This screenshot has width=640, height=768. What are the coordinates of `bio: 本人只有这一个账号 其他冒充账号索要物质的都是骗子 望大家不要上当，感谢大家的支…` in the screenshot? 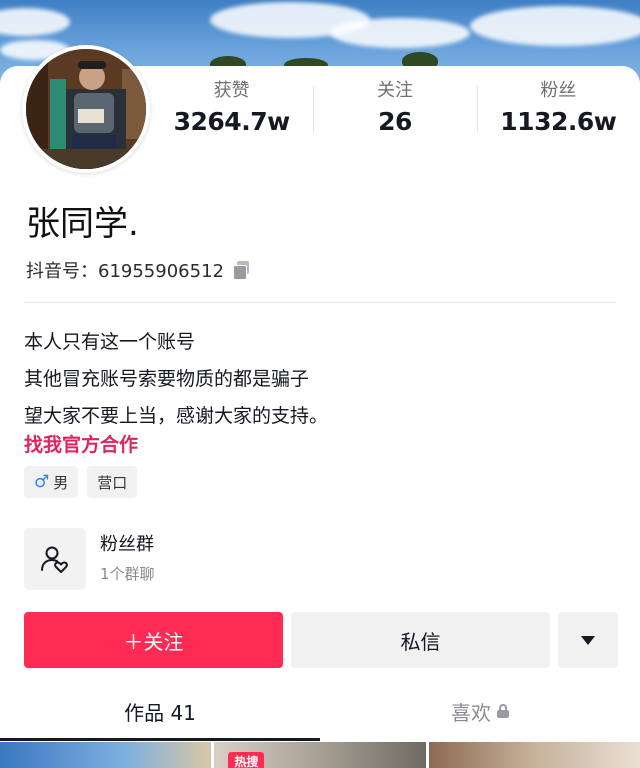 It's located at (176, 379).